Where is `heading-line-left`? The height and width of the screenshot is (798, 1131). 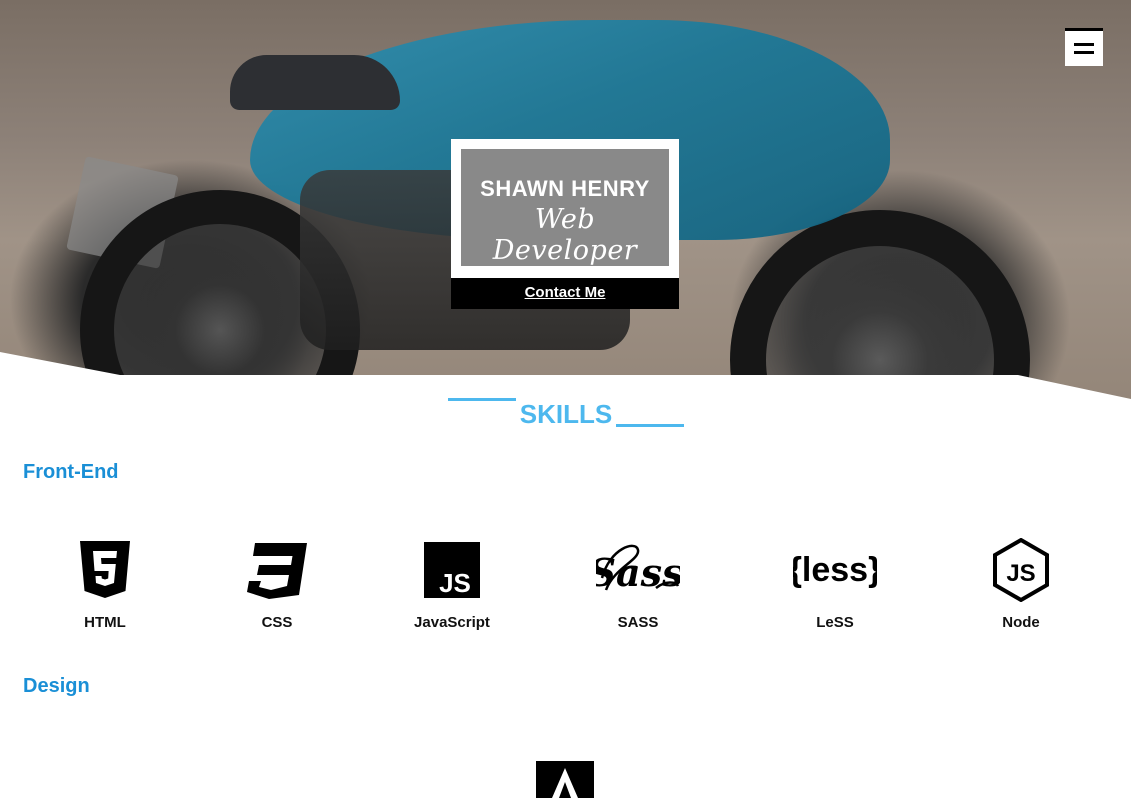 heading-line-left is located at coordinates (482, 399).